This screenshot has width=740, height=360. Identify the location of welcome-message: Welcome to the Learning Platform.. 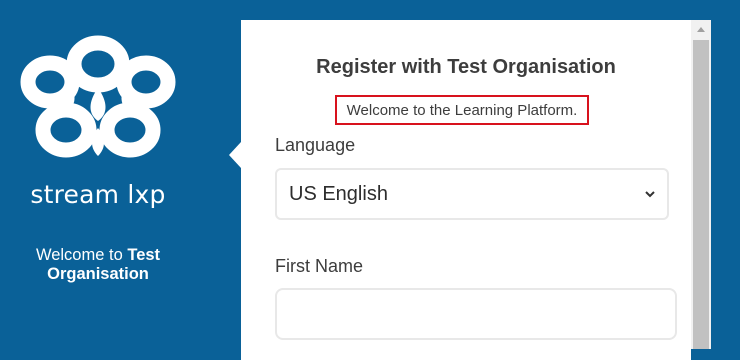
(462, 110).